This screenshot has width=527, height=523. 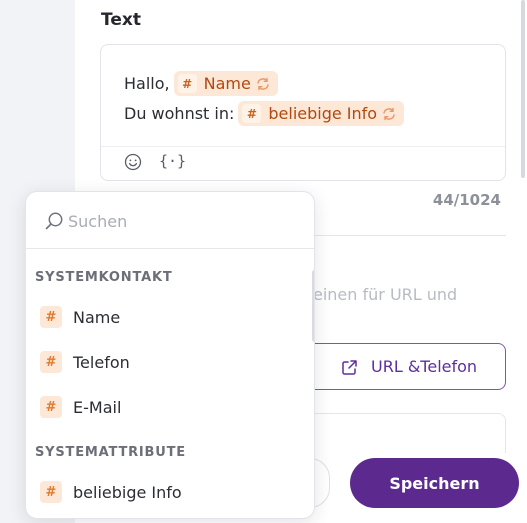 What do you see at coordinates (127, 492) in the screenshot?
I see `option-label: beliebige Info` at bounding box center [127, 492].